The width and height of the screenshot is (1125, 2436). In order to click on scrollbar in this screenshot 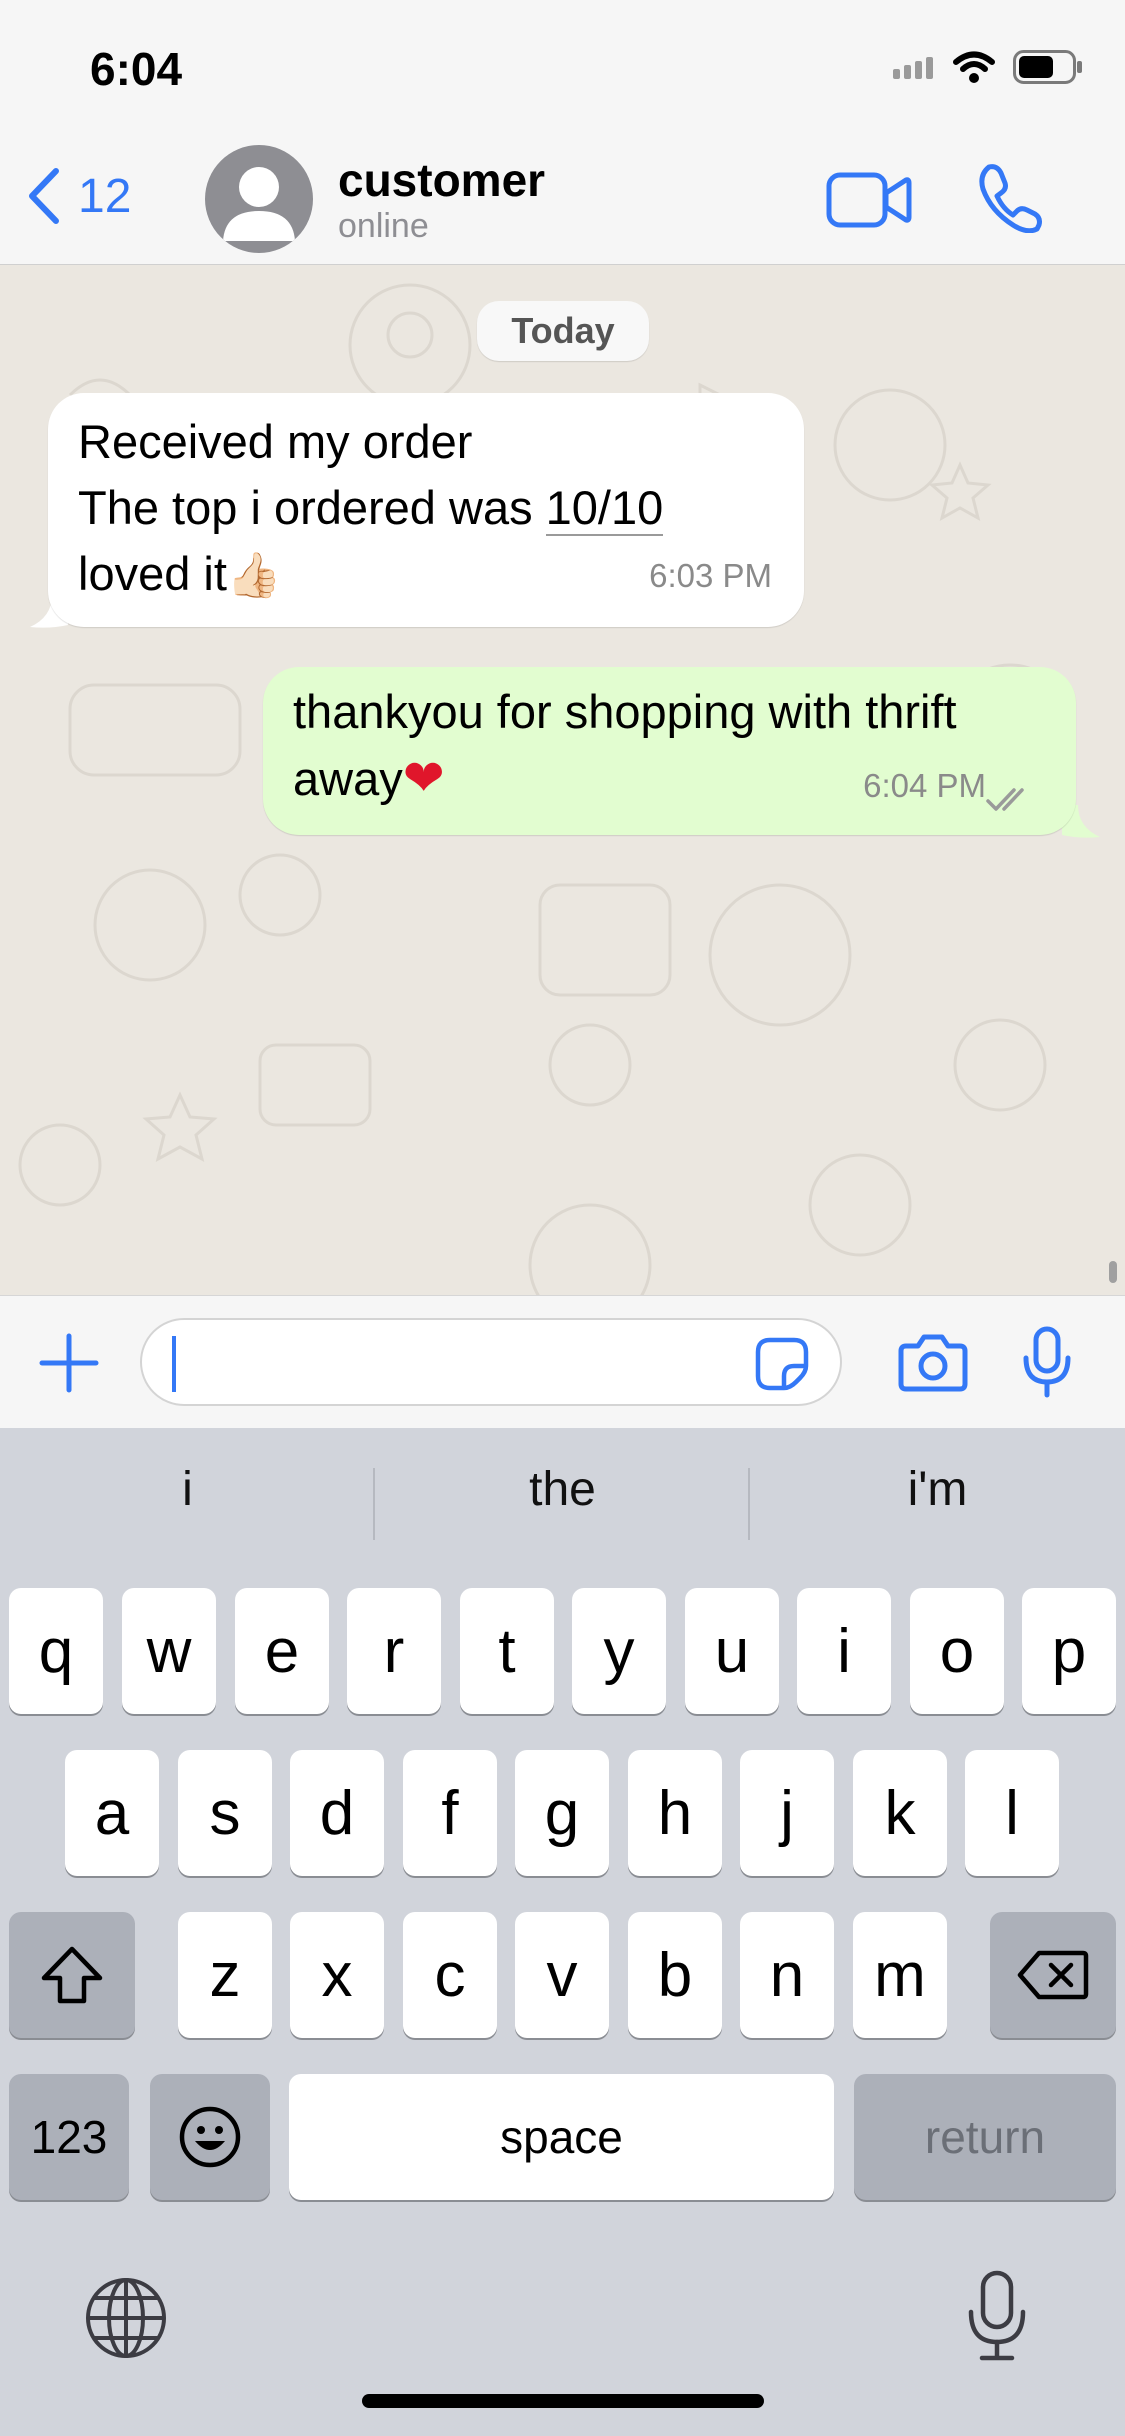, I will do `click(1113, 1272)`.